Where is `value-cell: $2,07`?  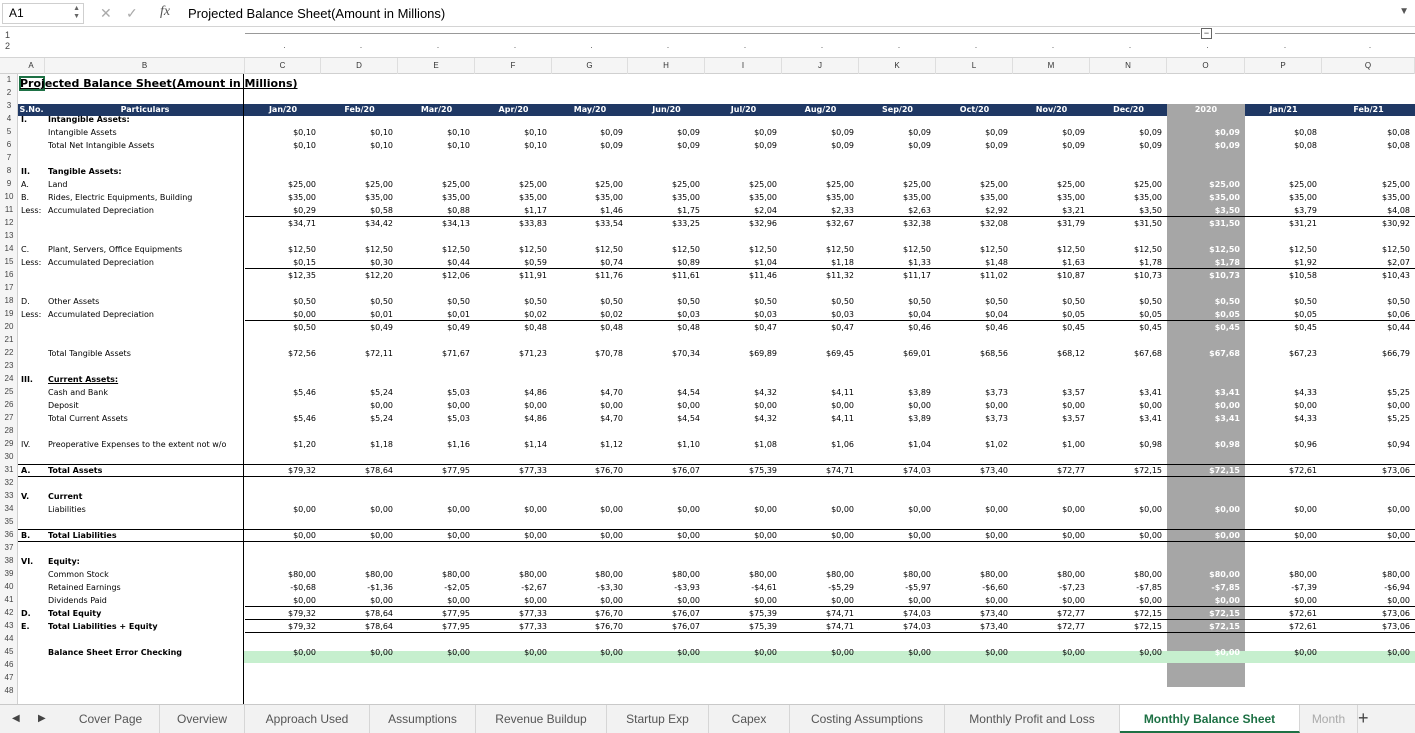 value-cell: $2,07 is located at coordinates (1366, 262).